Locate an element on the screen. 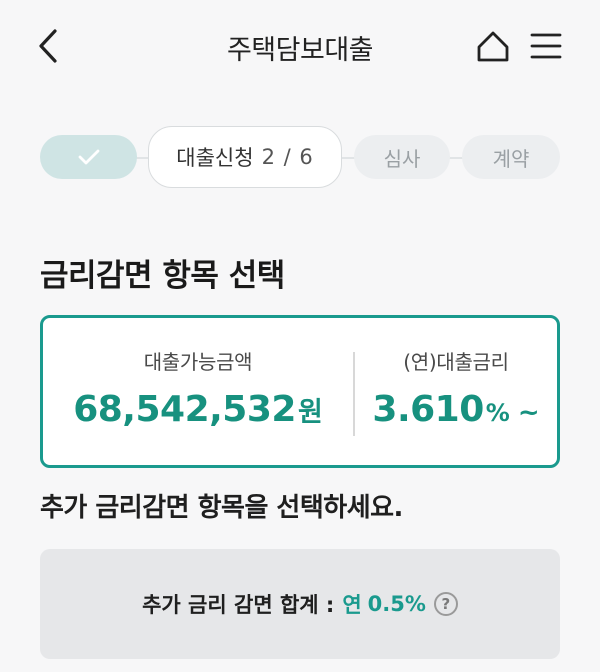  home-icon is located at coordinates (493, 46).